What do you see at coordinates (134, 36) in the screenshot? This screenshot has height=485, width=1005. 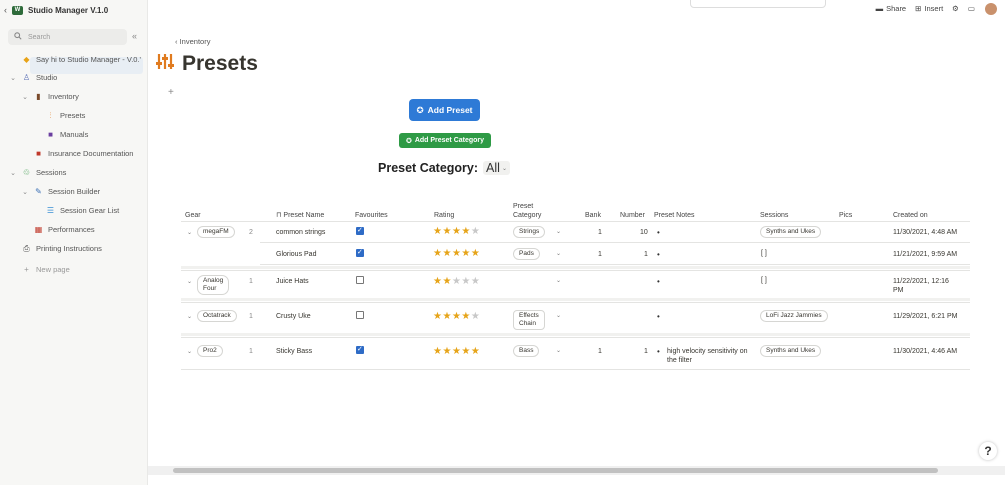 I see `collapse-sidebar-icon: «` at bounding box center [134, 36].